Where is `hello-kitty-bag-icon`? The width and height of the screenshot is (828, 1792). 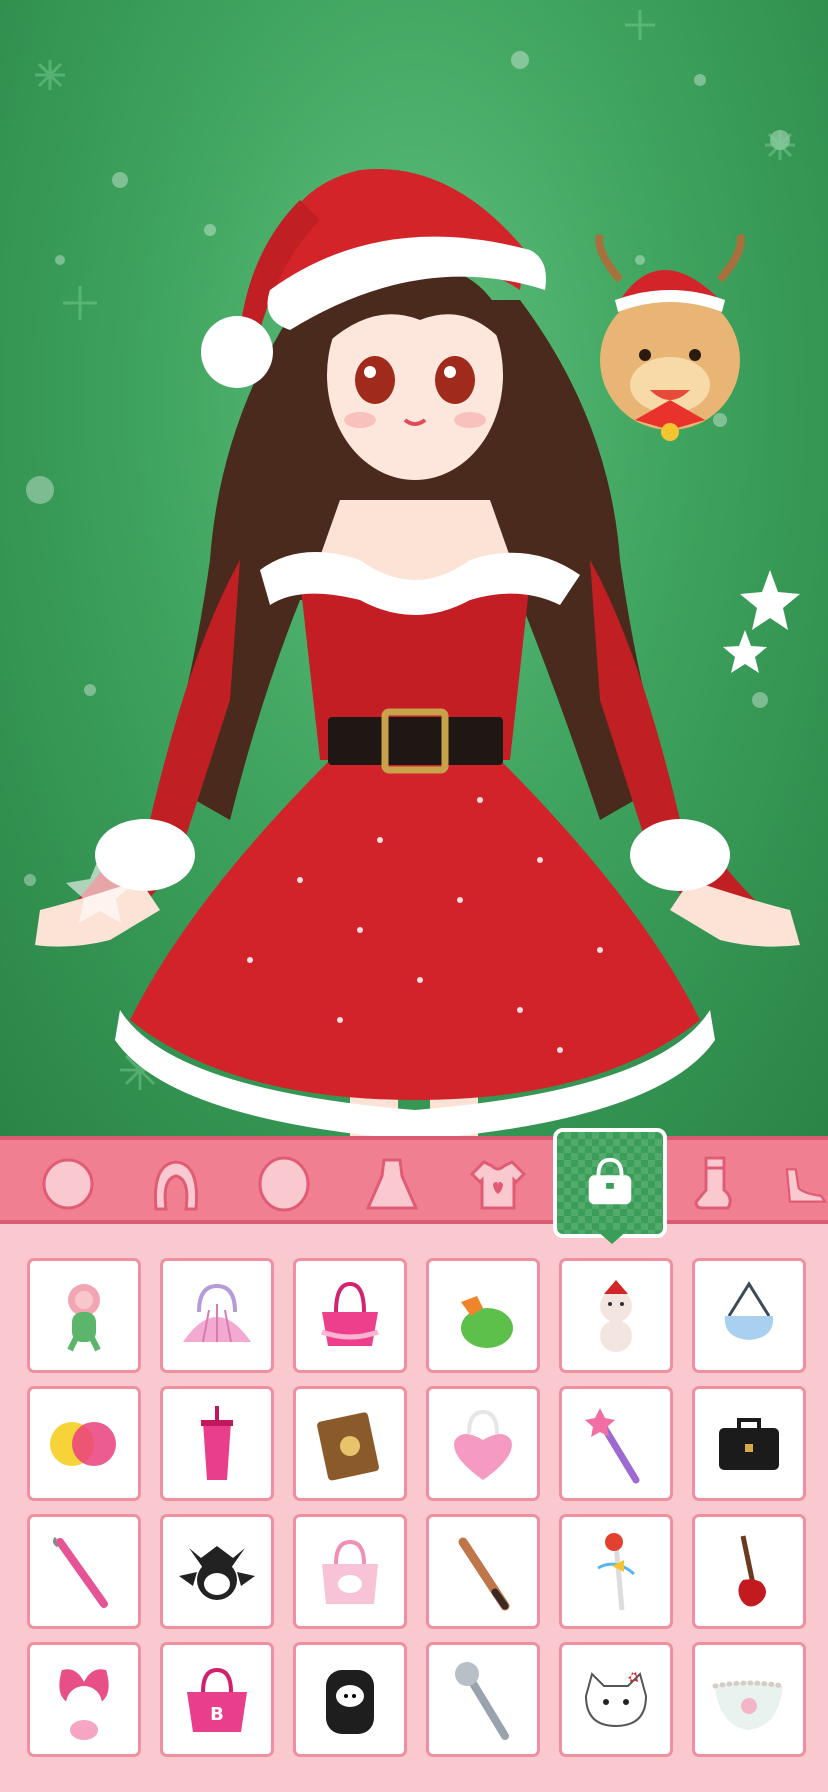 hello-kitty-bag-icon is located at coordinates (350, 1571).